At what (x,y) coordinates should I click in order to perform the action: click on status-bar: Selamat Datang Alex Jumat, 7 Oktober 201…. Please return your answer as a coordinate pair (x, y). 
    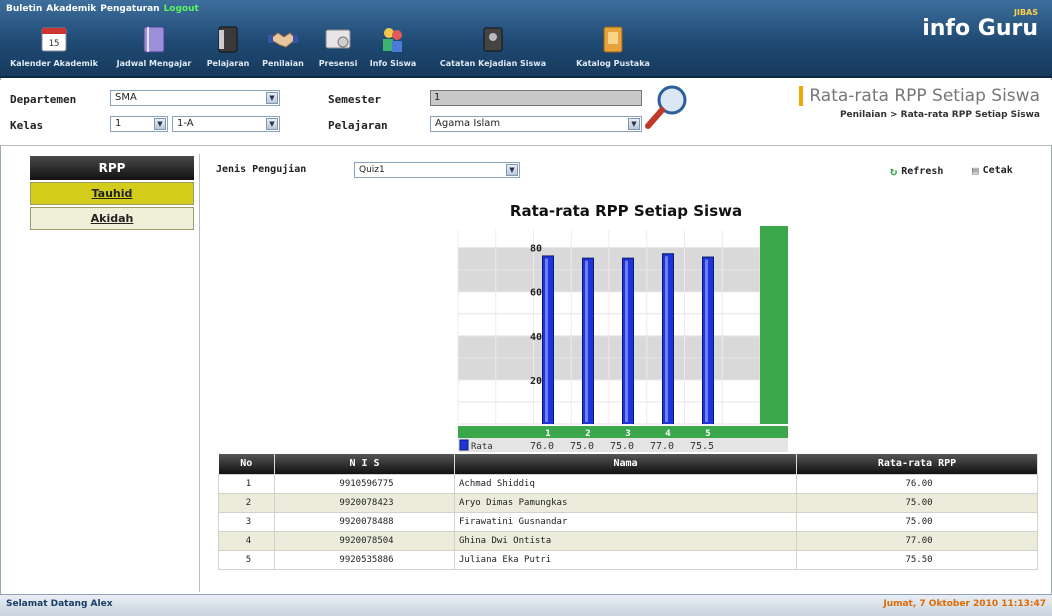
    Looking at the image, I should click on (526, 605).